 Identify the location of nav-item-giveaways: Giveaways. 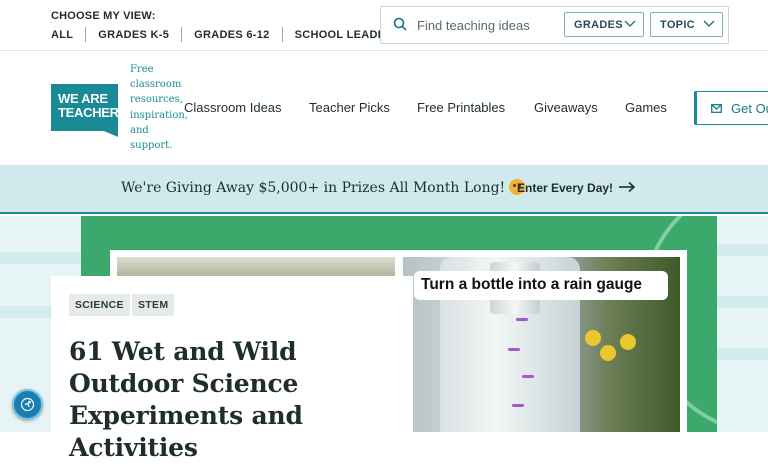
(566, 107).